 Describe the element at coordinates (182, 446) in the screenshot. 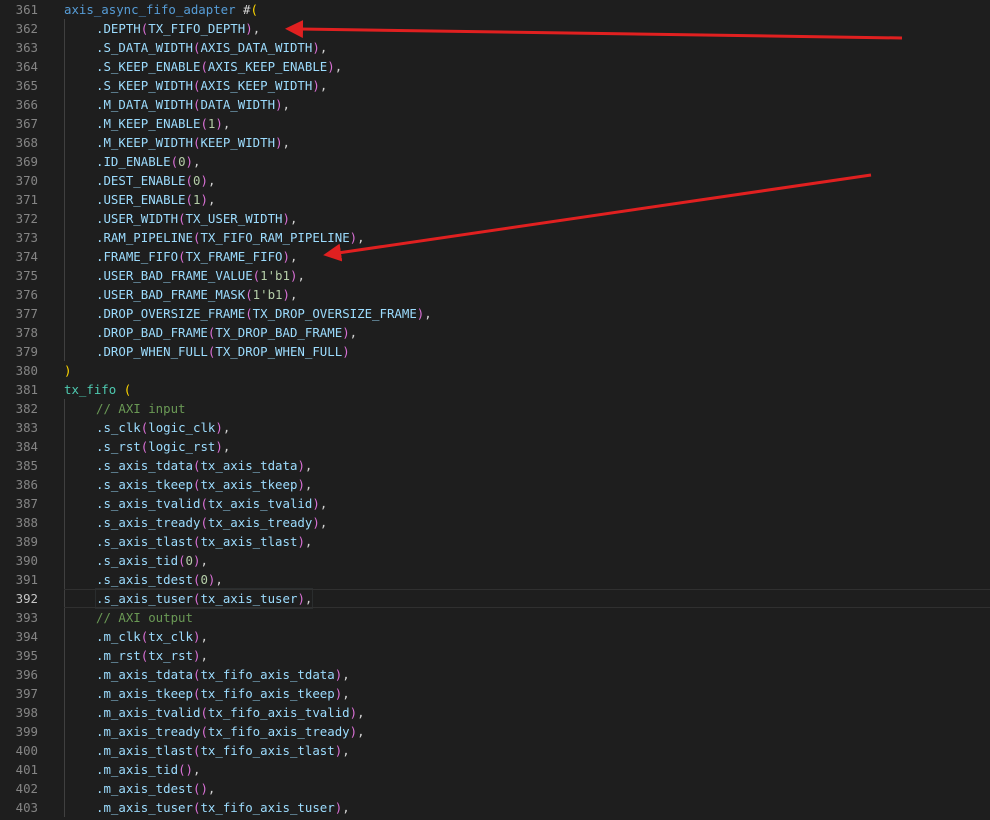

I see `code-token: logic_rst` at that location.